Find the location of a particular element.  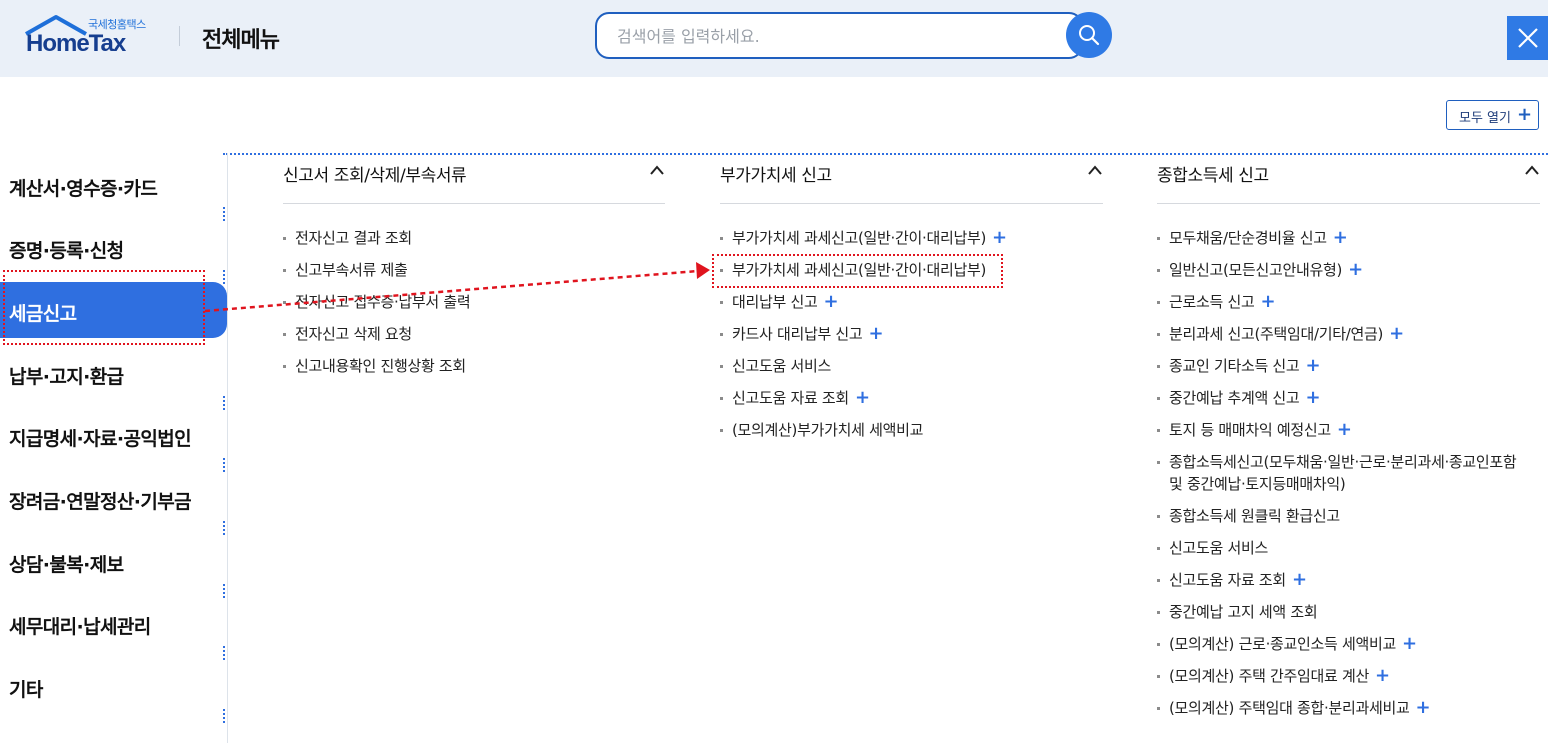

close-button is located at coordinates (1527, 38).